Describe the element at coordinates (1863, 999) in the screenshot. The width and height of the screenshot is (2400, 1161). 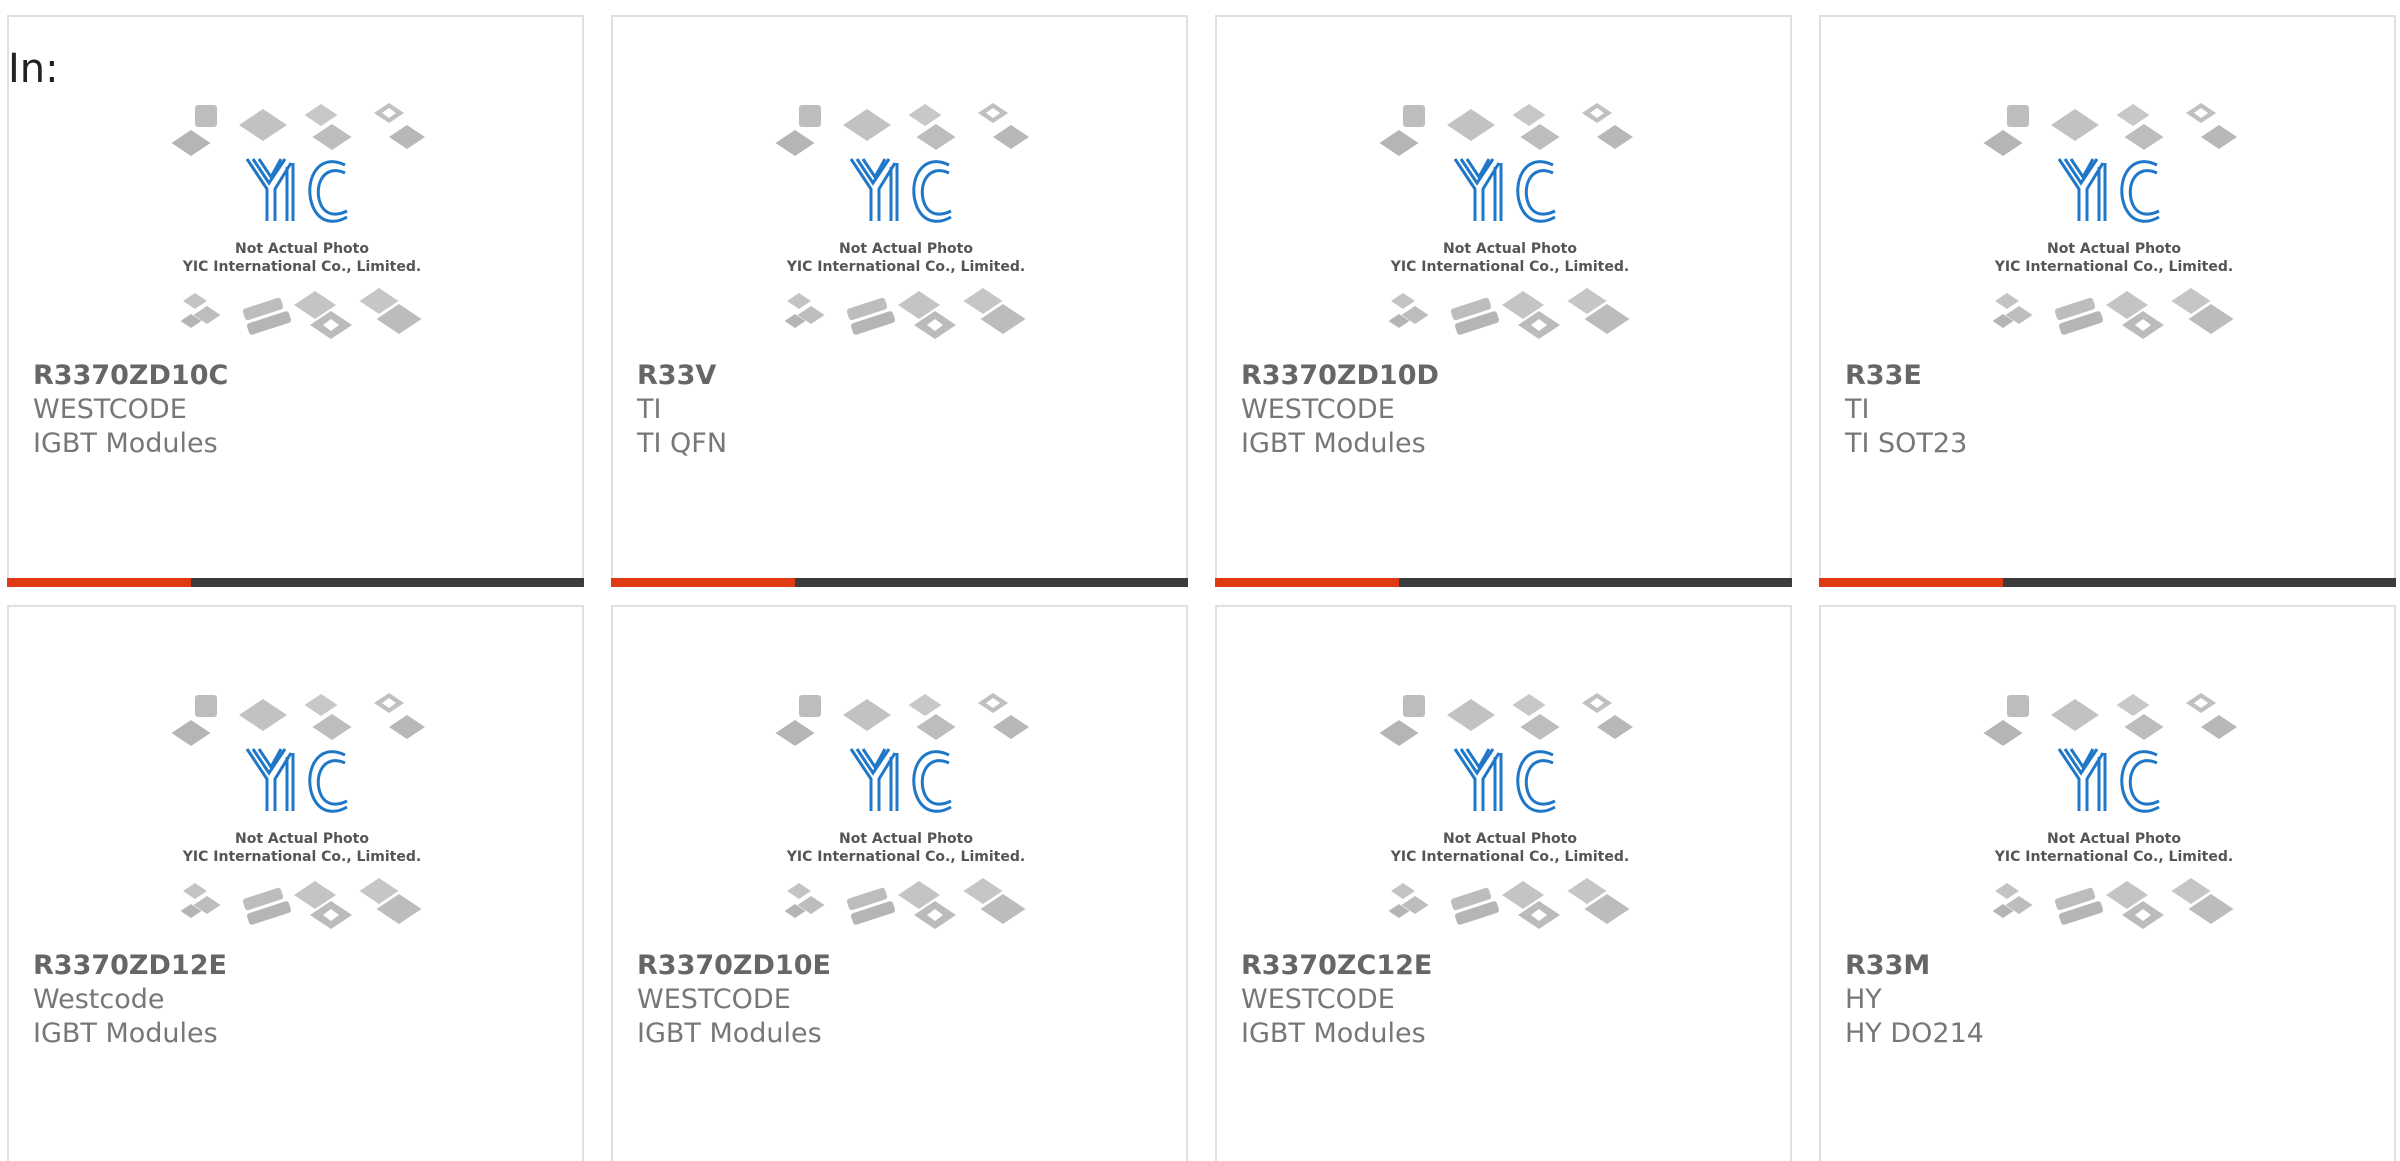
I see `product-manufacturer: HY` at that location.